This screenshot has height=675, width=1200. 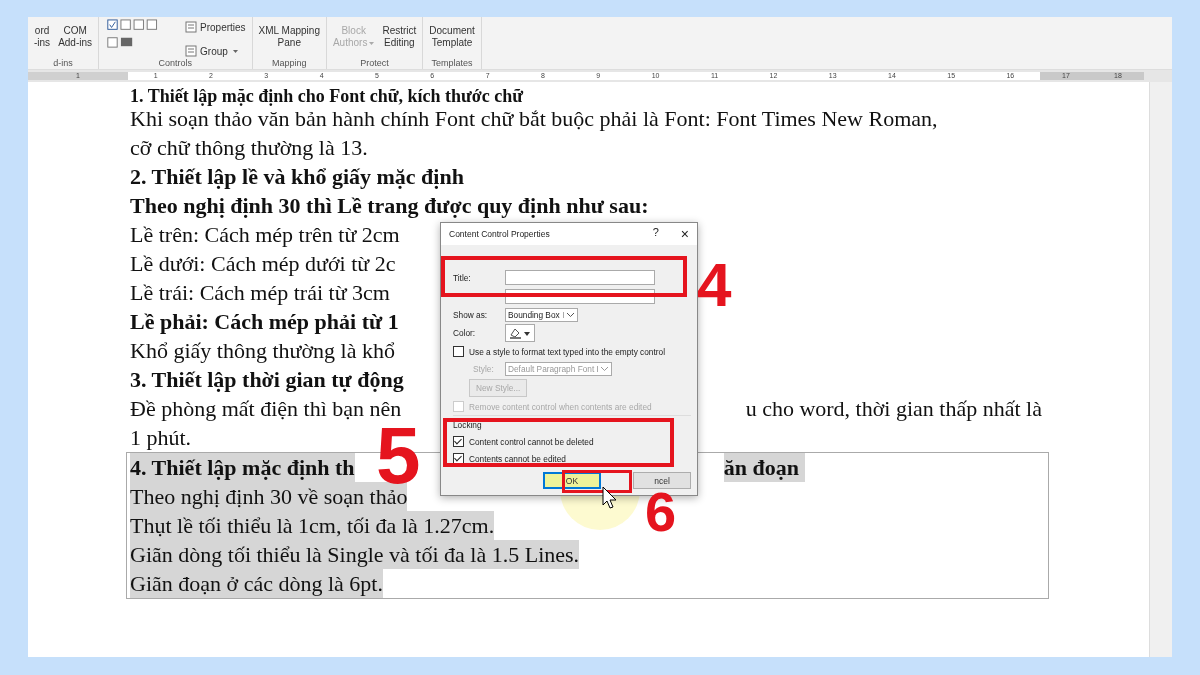 What do you see at coordinates (242, 467) in the screenshot?
I see `highlighted-text: 4. Thiết lập mặc định th` at bounding box center [242, 467].